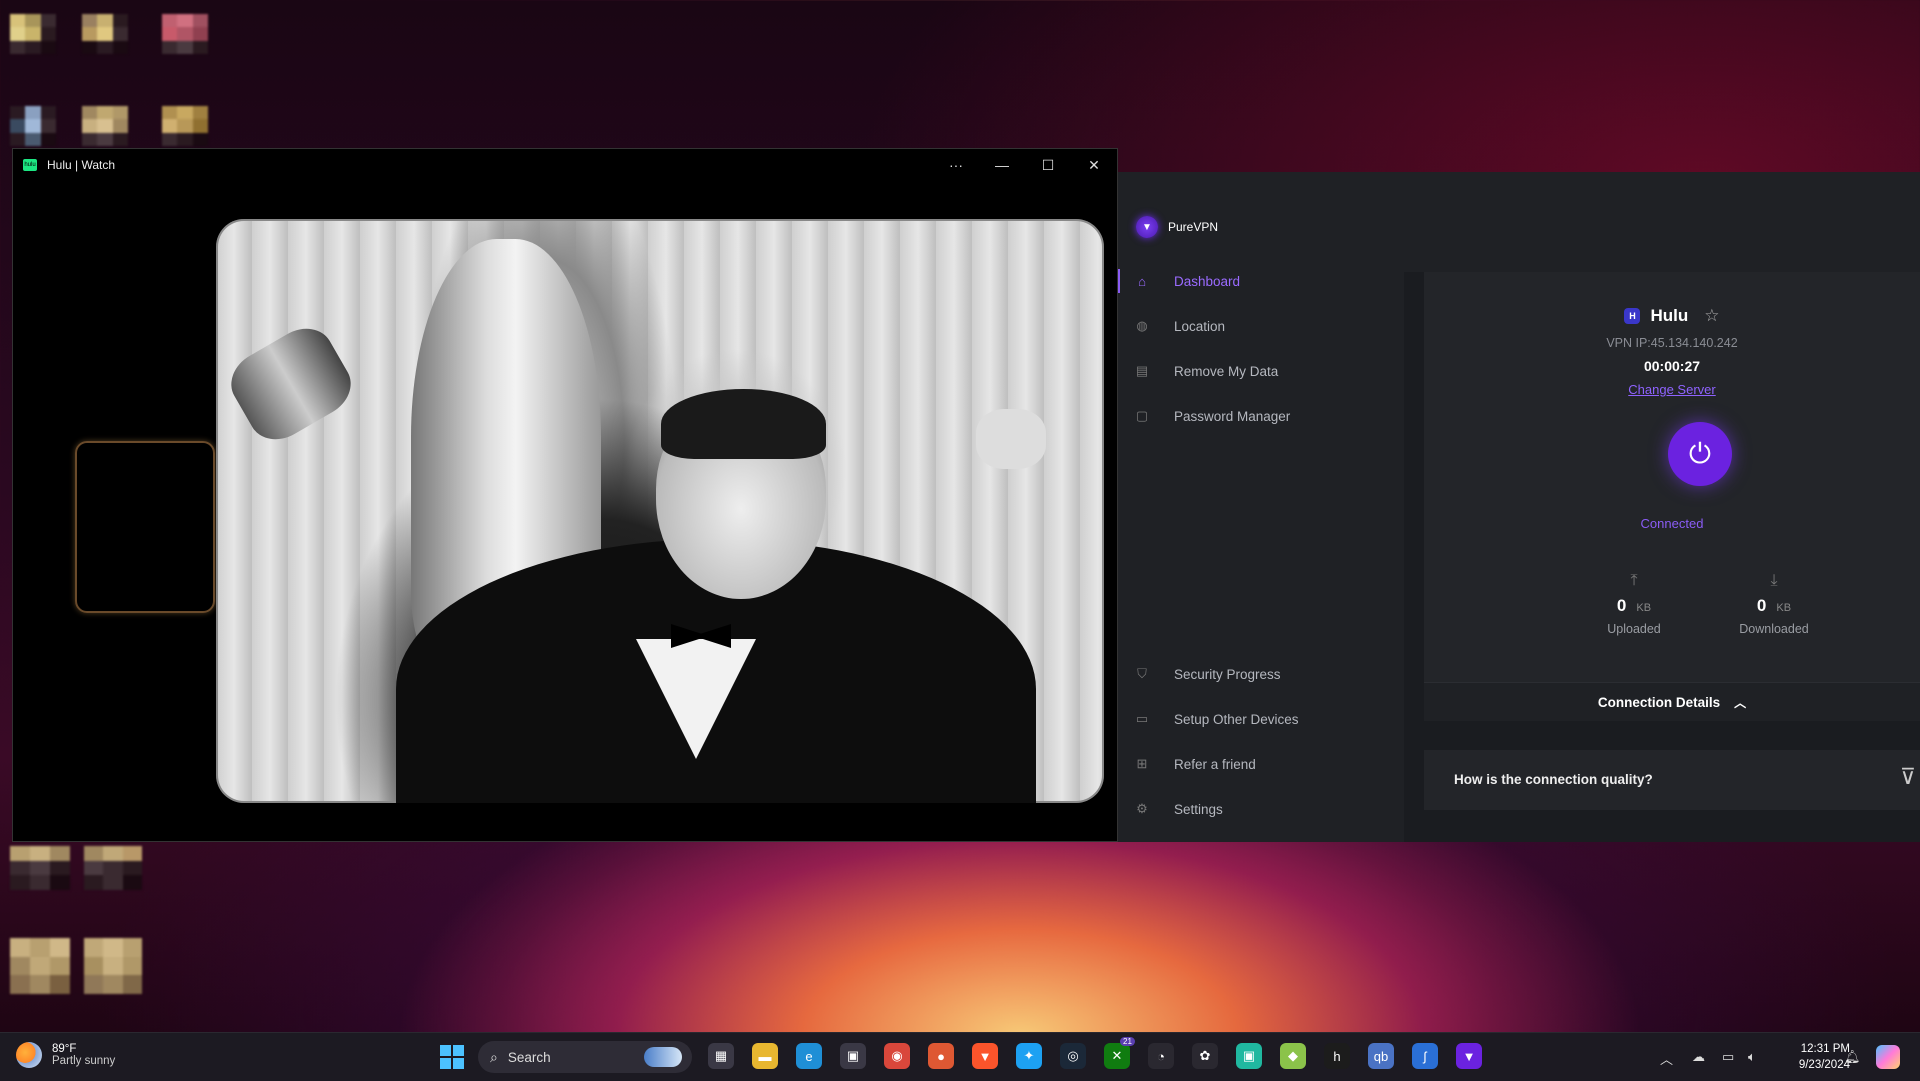 The height and width of the screenshot is (1081, 1920). What do you see at coordinates (1672, 389) in the screenshot?
I see `change-server-link: Change Server` at bounding box center [1672, 389].